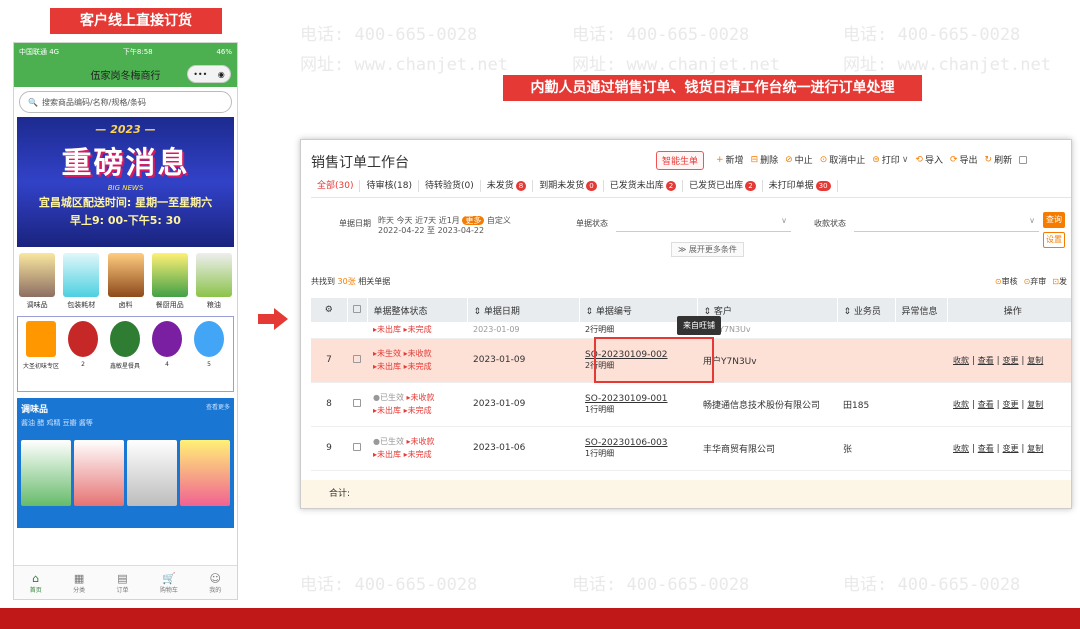 The height and width of the screenshot is (629, 1080). Describe the element at coordinates (125, 202) in the screenshot. I see `promo-delivery-days: 宜昌城区配送时间: 星期一至星期六` at that location.